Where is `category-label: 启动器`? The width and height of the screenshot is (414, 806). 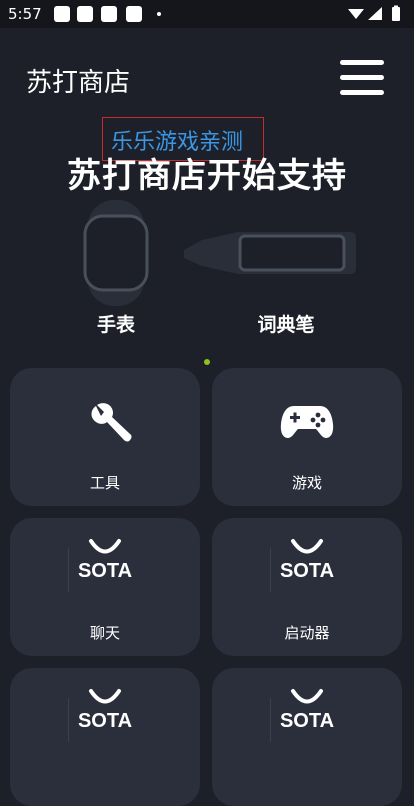
category-label: 启动器 is located at coordinates (307, 633).